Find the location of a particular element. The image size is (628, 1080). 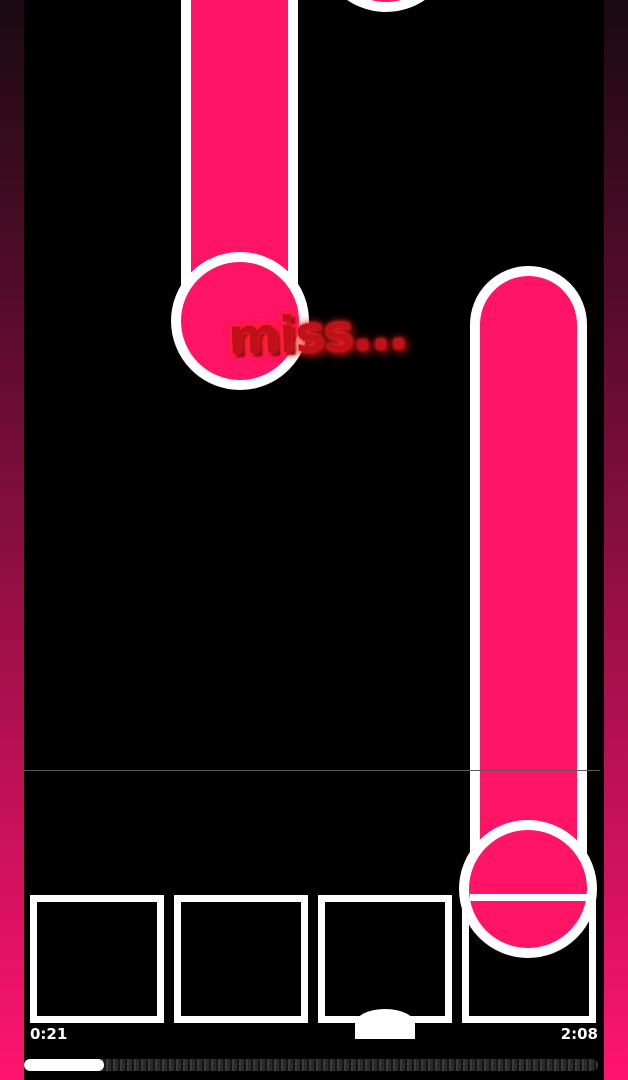

time-total: 2:08 is located at coordinates (579, 1034).